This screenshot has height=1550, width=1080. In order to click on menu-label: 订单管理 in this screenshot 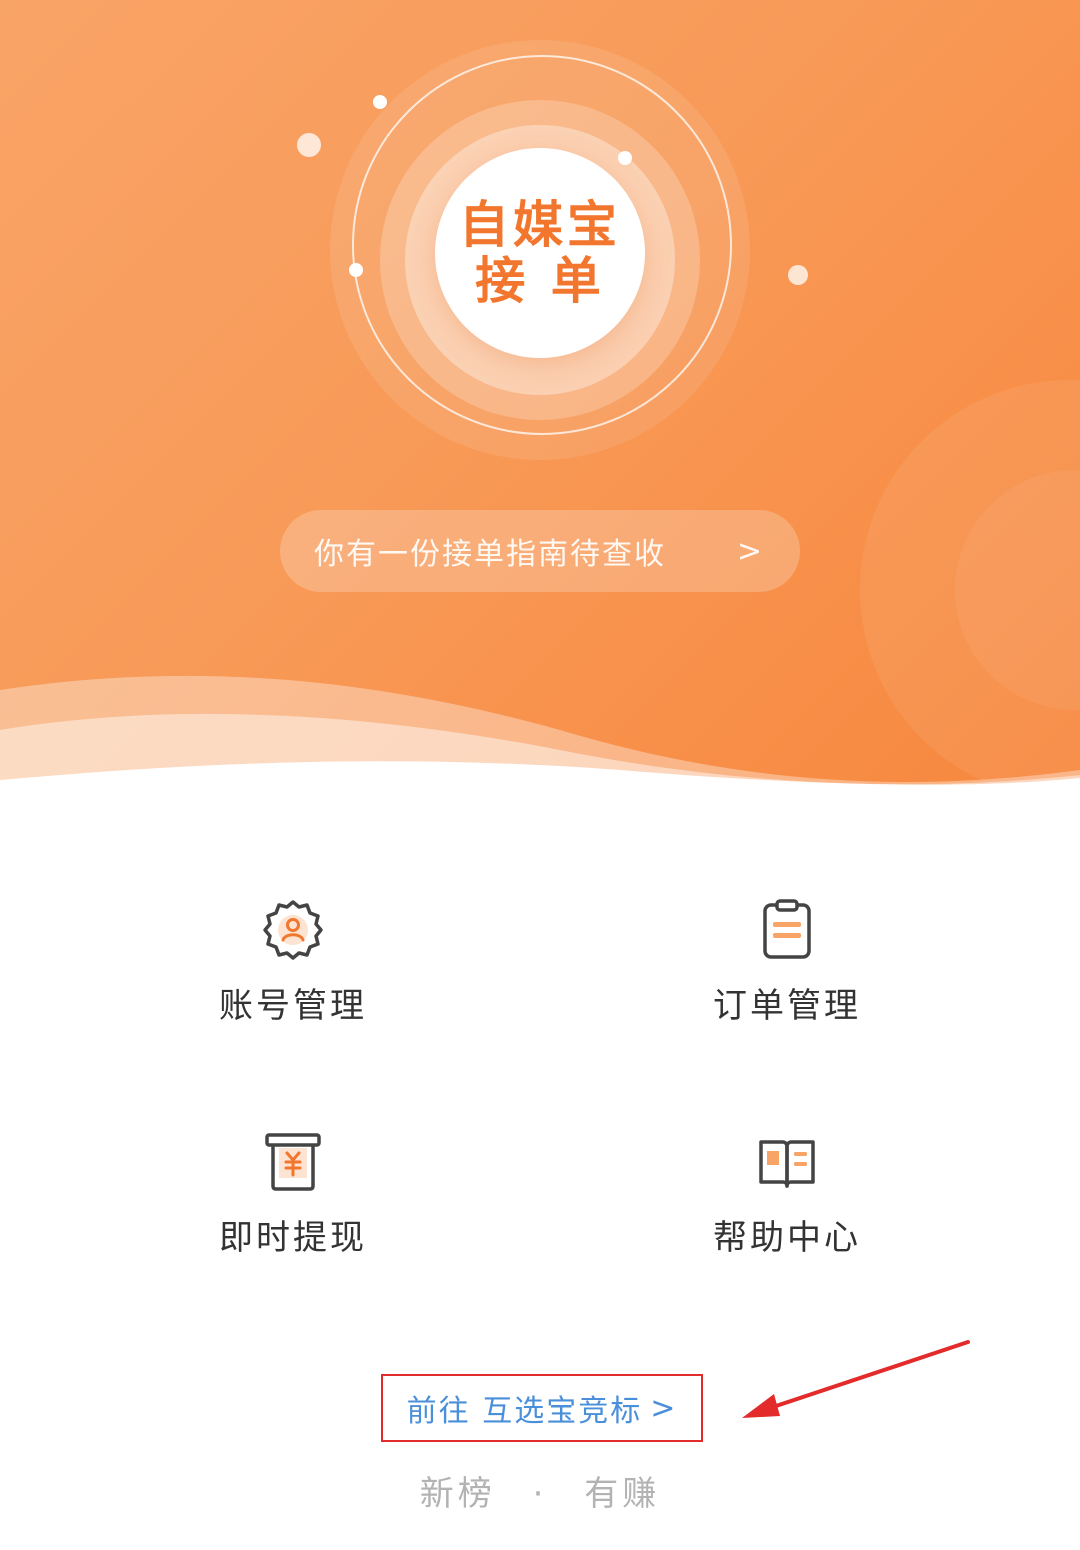, I will do `click(787, 1006)`.